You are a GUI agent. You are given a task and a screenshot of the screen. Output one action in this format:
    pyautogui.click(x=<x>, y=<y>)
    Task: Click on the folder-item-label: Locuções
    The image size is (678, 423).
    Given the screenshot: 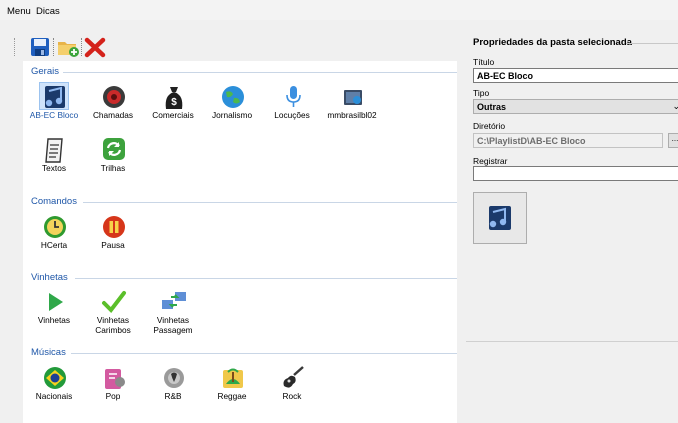 What is the action you would take?
    pyautogui.click(x=292, y=115)
    